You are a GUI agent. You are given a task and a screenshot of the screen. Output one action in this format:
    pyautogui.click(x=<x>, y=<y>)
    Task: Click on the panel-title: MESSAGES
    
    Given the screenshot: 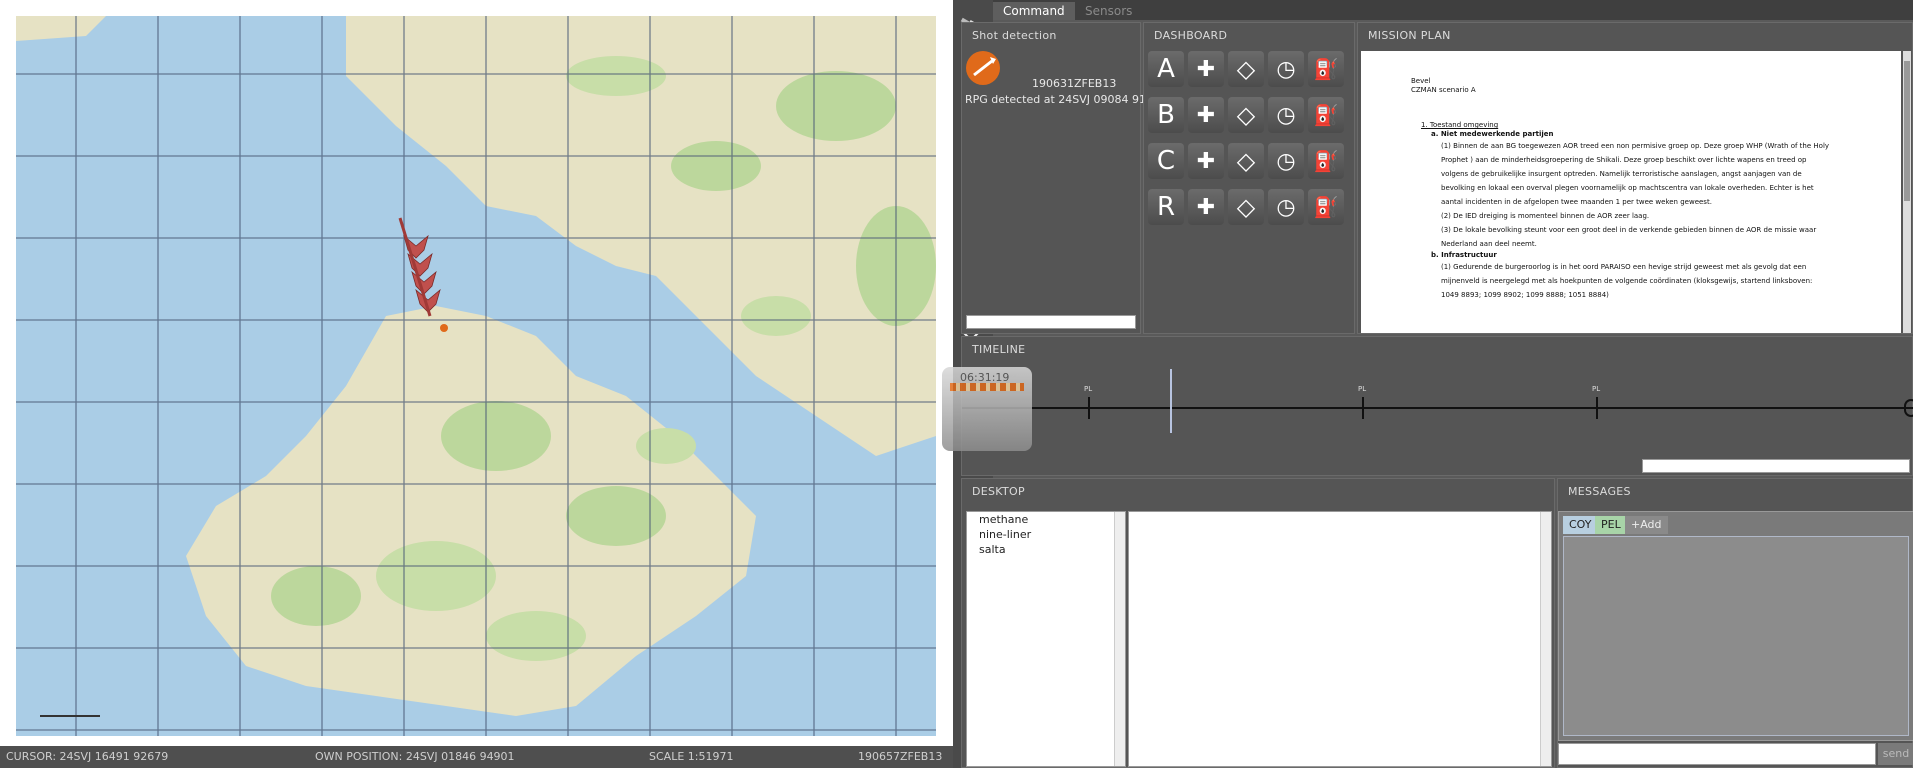 What is the action you would take?
    pyautogui.click(x=1599, y=491)
    